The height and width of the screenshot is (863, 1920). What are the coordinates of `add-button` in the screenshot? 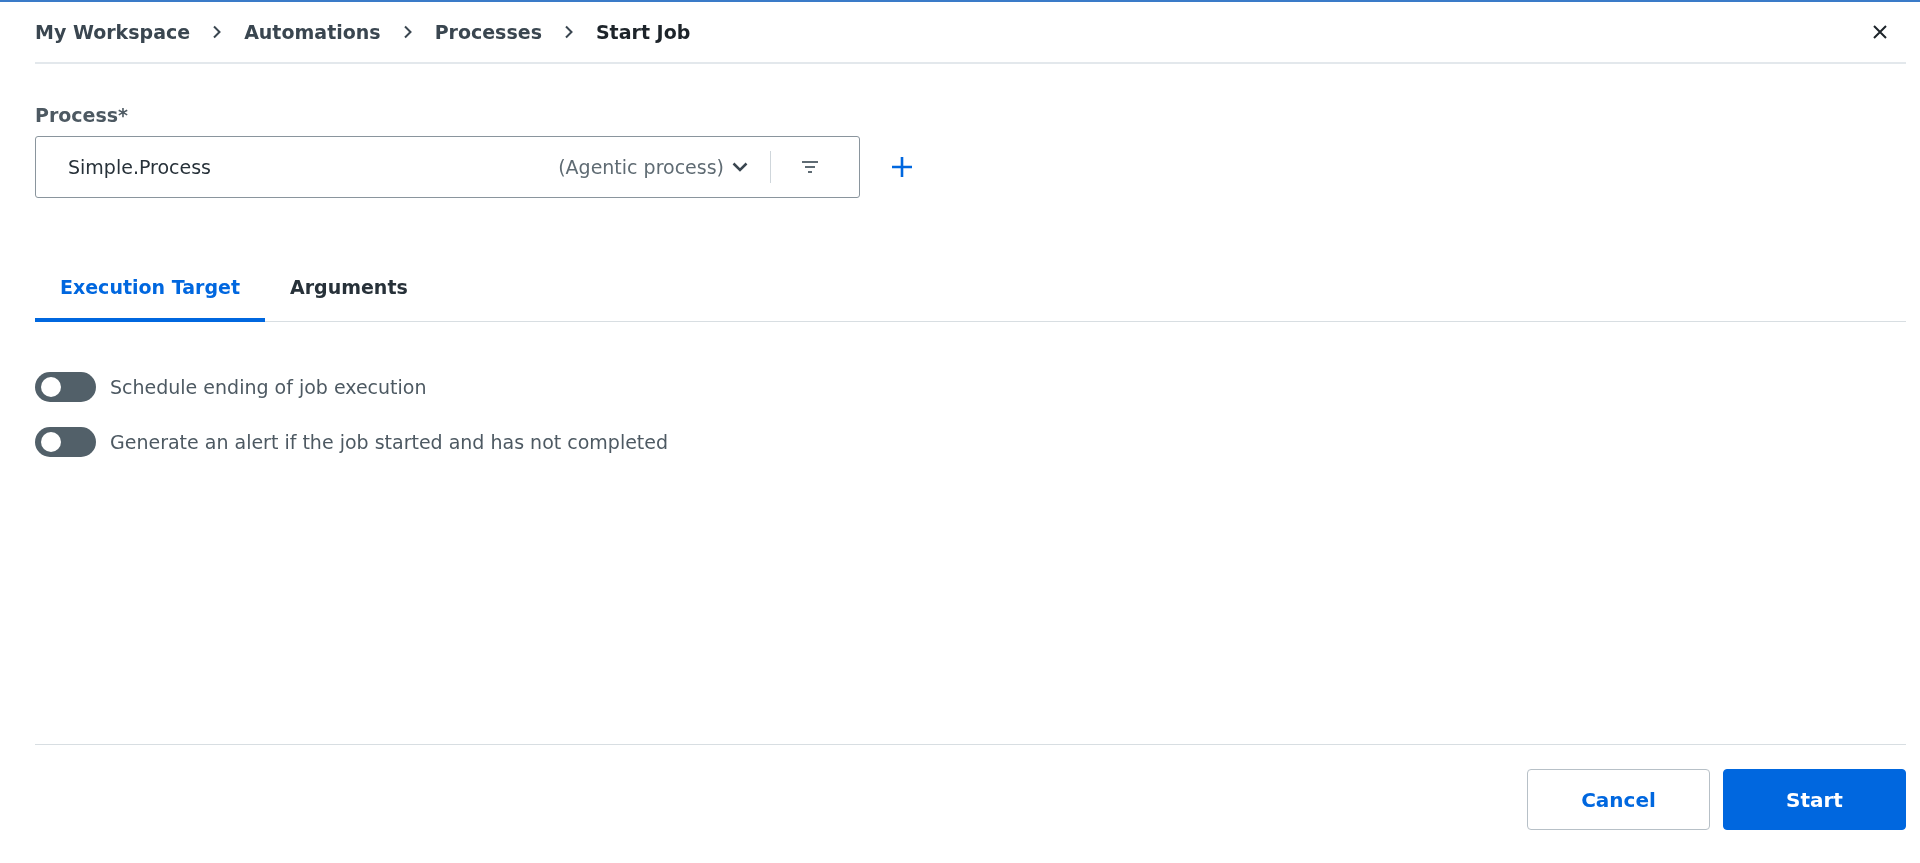 It's located at (902, 167).